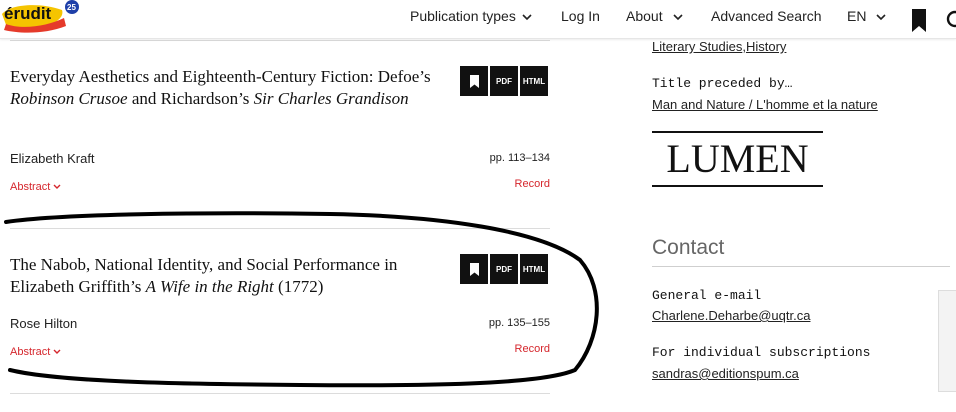 The image size is (956, 412). What do you see at coordinates (707, 295) in the screenshot?
I see `general-email-label: General e-mail` at bounding box center [707, 295].